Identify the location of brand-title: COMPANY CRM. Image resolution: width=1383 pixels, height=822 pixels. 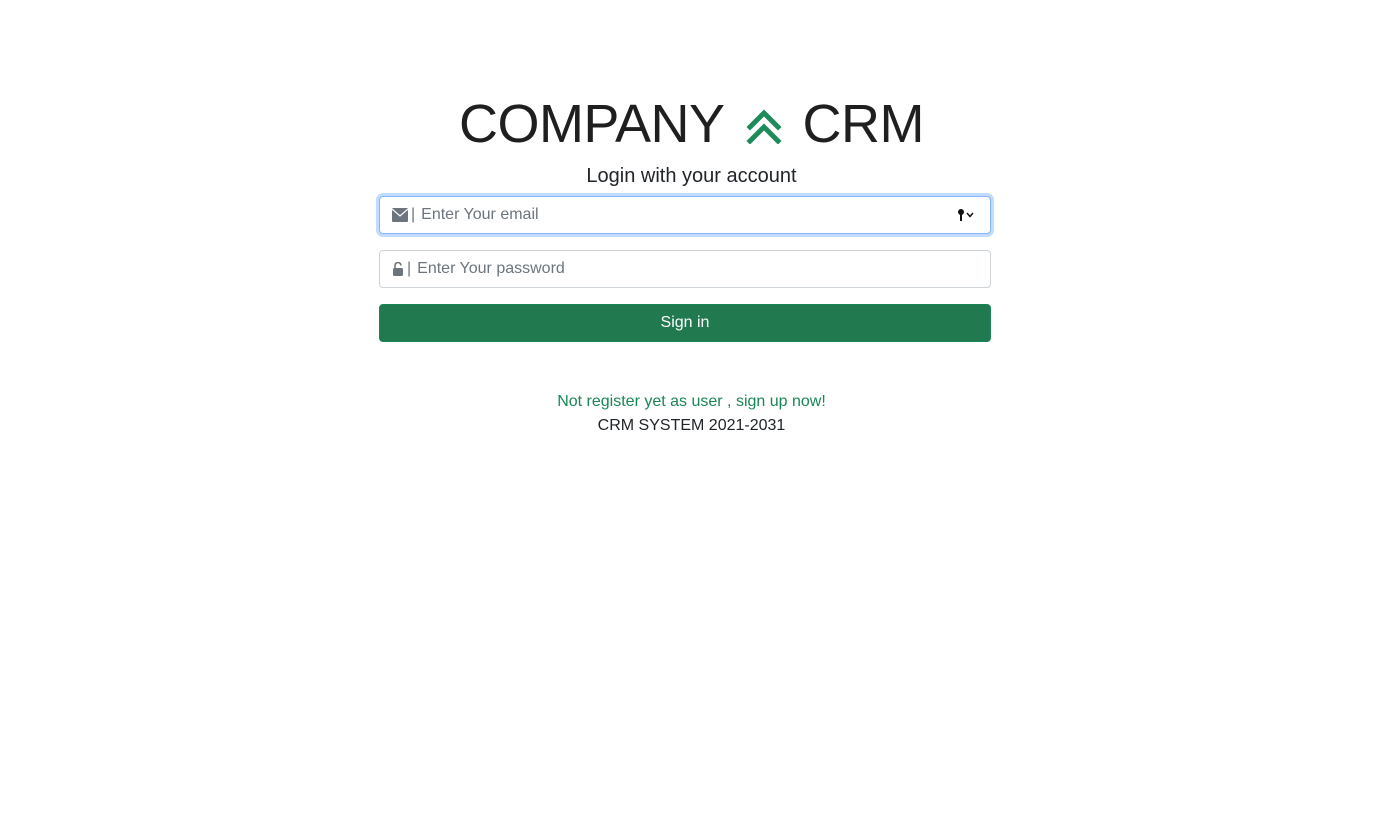
(691, 124).